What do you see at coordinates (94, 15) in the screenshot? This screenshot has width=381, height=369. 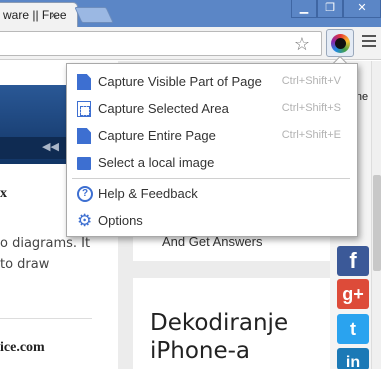 I see `new-tab-button` at bounding box center [94, 15].